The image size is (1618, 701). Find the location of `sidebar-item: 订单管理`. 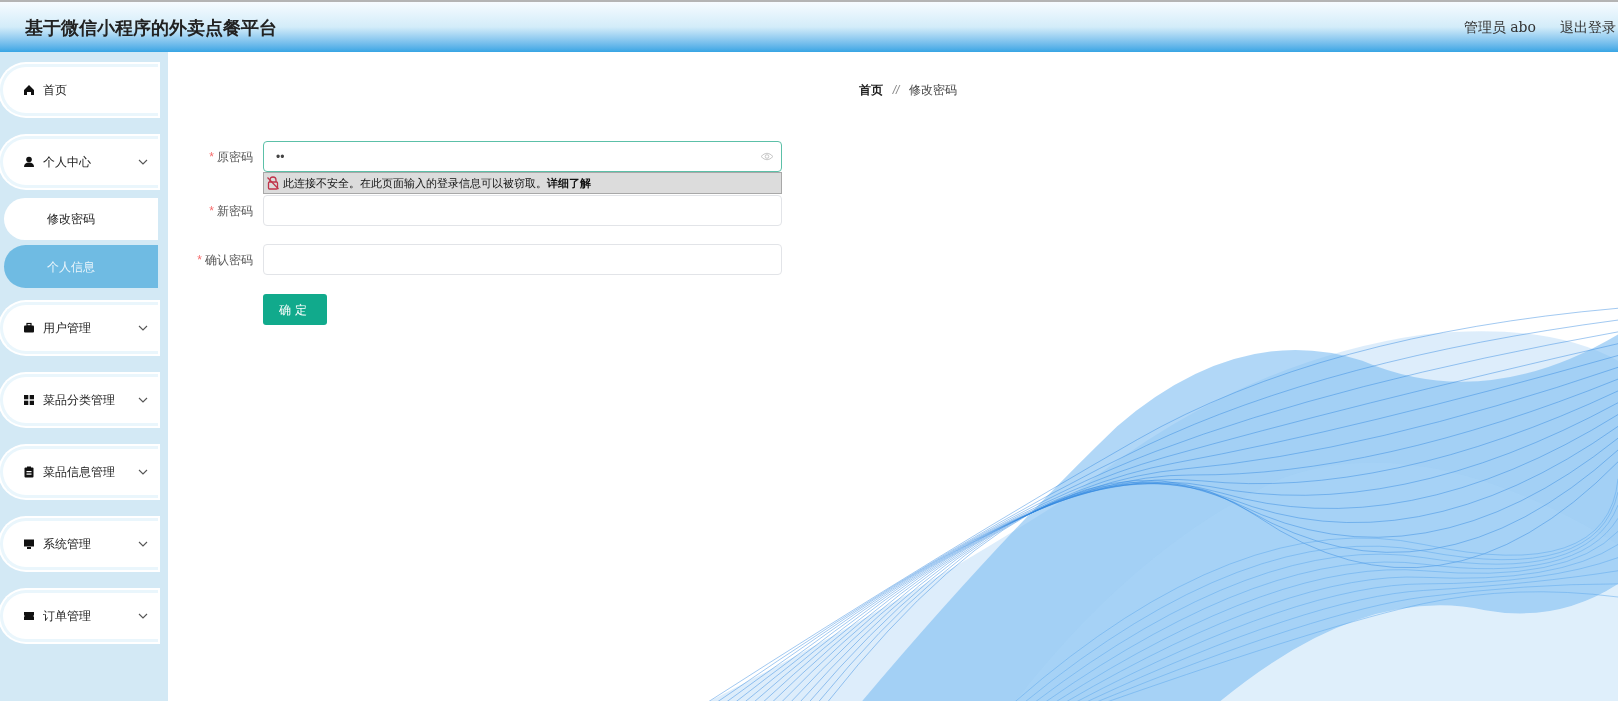

sidebar-item: 订单管理 is located at coordinates (79, 616).